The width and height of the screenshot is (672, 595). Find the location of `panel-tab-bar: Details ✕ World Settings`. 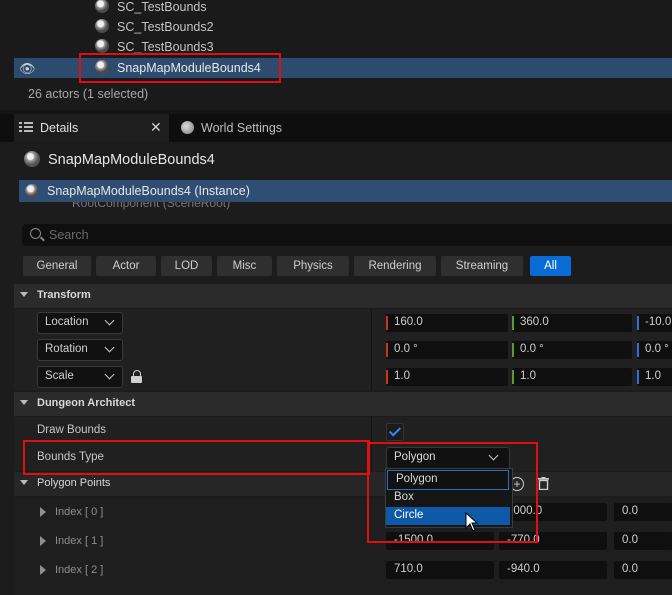

panel-tab-bar: Details ✕ World Settings is located at coordinates (336, 128).